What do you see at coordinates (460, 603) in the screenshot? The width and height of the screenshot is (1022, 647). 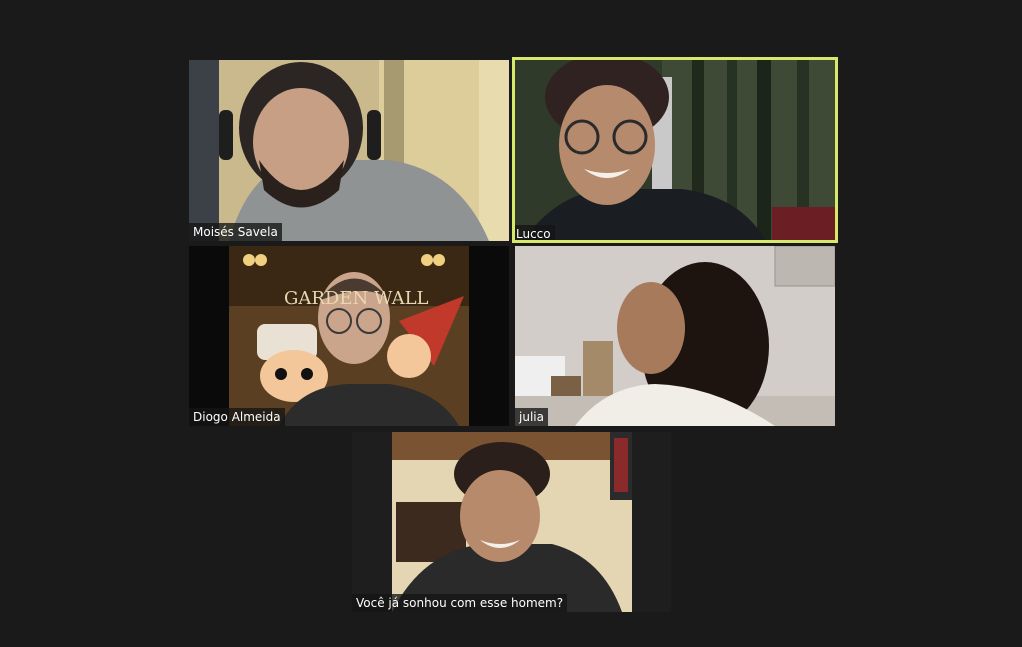 I see `participant-name-label: Você já sonhou com esse homem?` at bounding box center [460, 603].